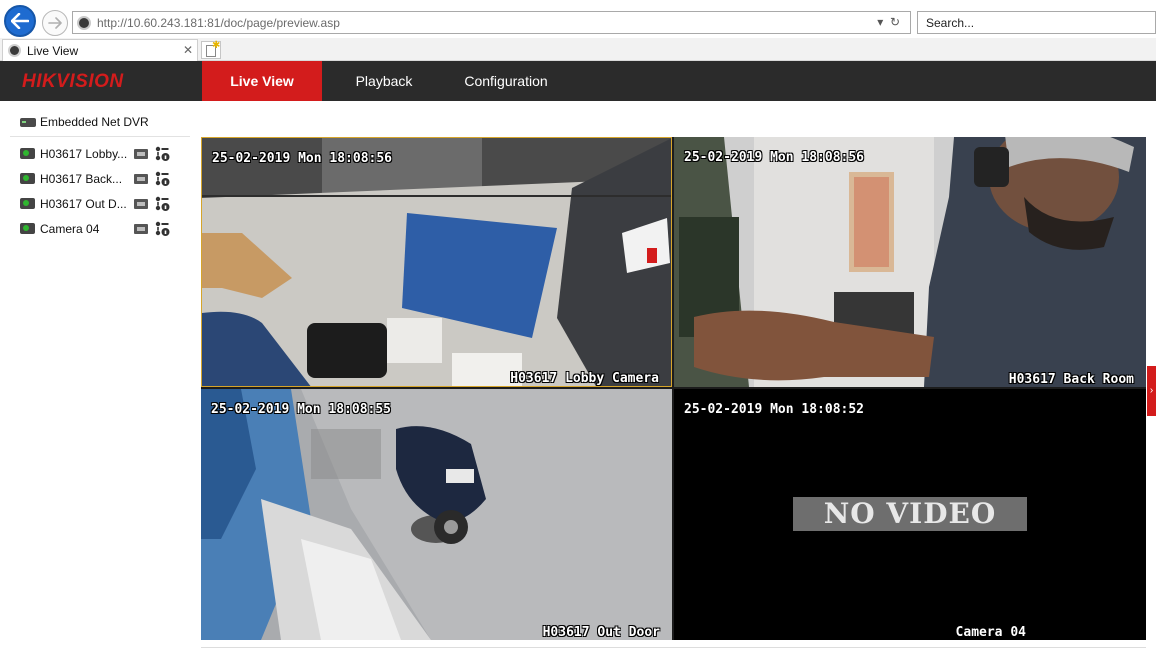  I want to click on back-arrow-icon, so click(20, 21).